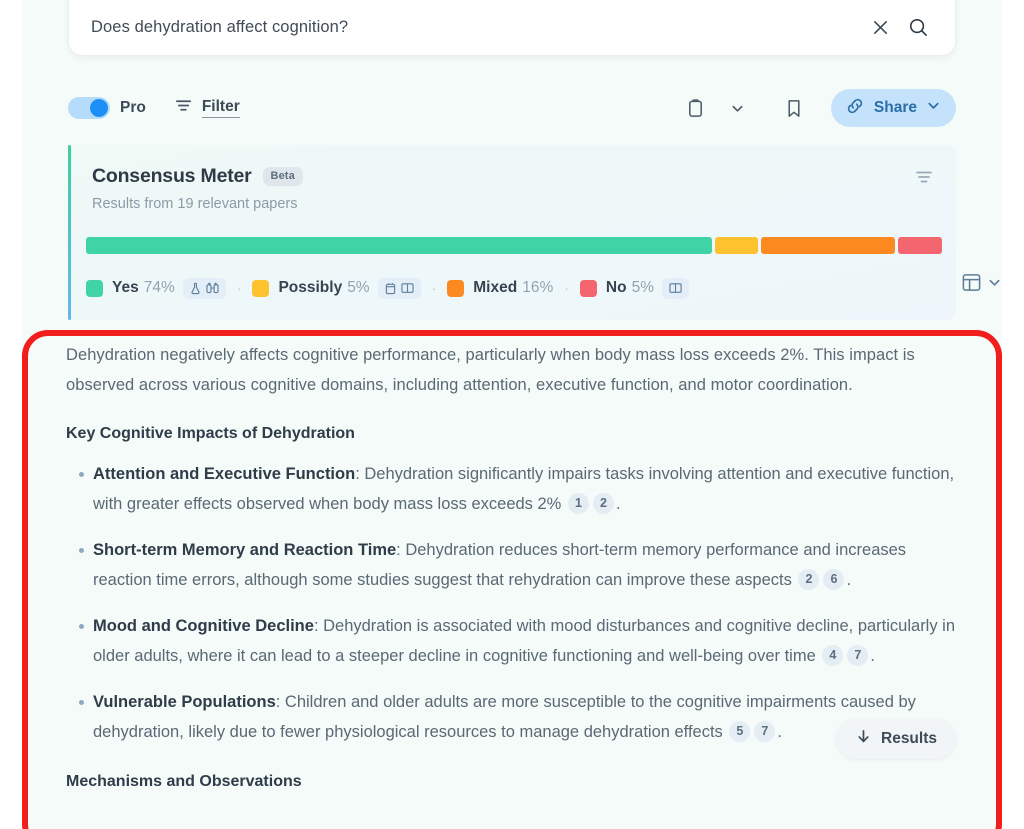 The width and height of the screenshot is (1024, 829). I want to click on search-bar: Does dehydration affect cognition?, so click(512, 28).